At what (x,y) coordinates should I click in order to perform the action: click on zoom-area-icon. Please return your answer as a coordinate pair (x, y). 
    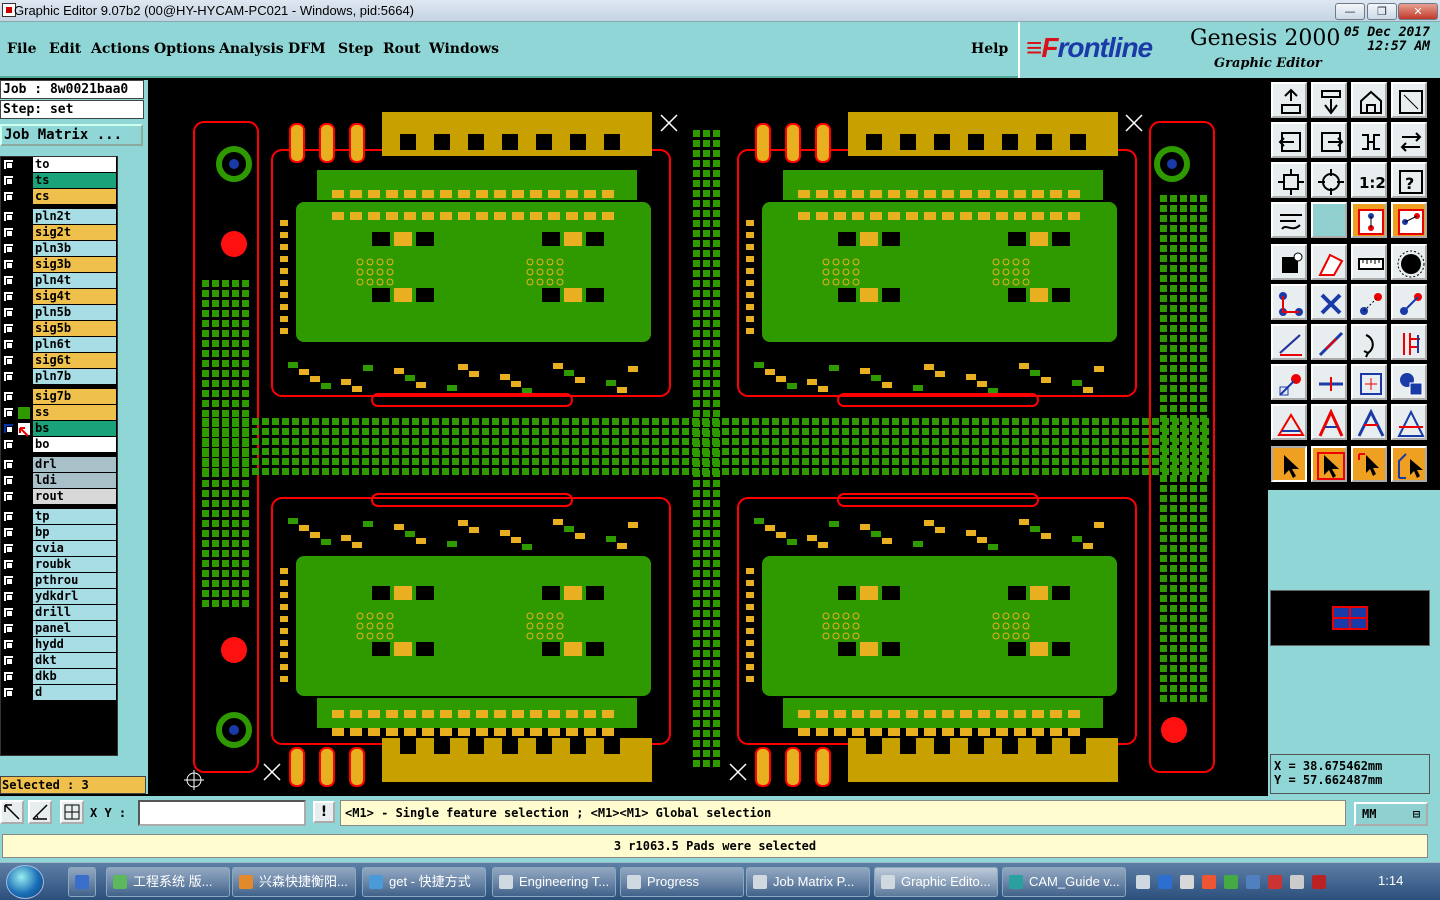
    Looking at the image, I should click on (12, 812).